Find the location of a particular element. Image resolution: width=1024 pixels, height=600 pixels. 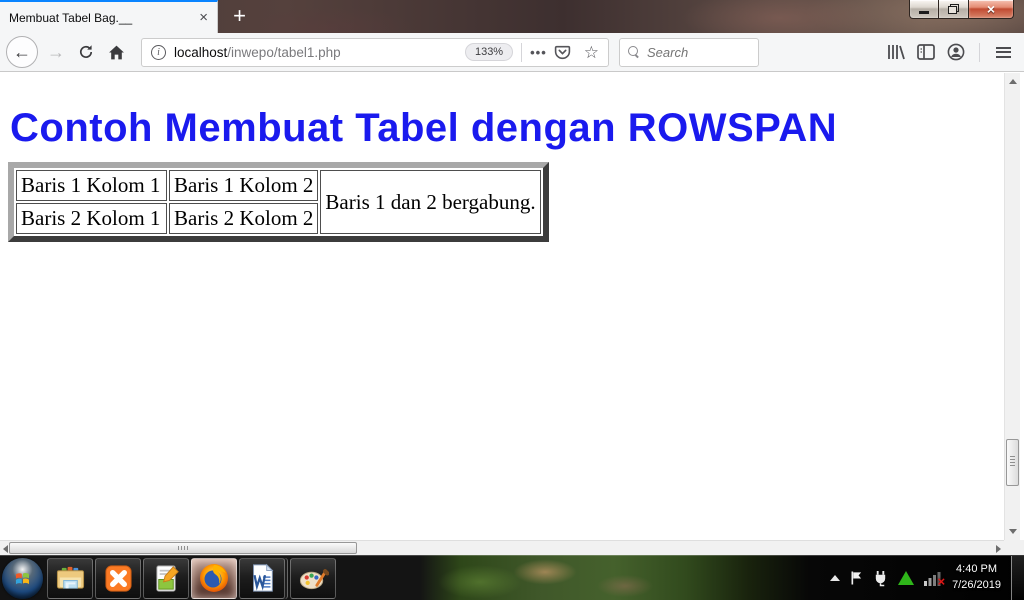

power-button is located at coordinates (880, 578).